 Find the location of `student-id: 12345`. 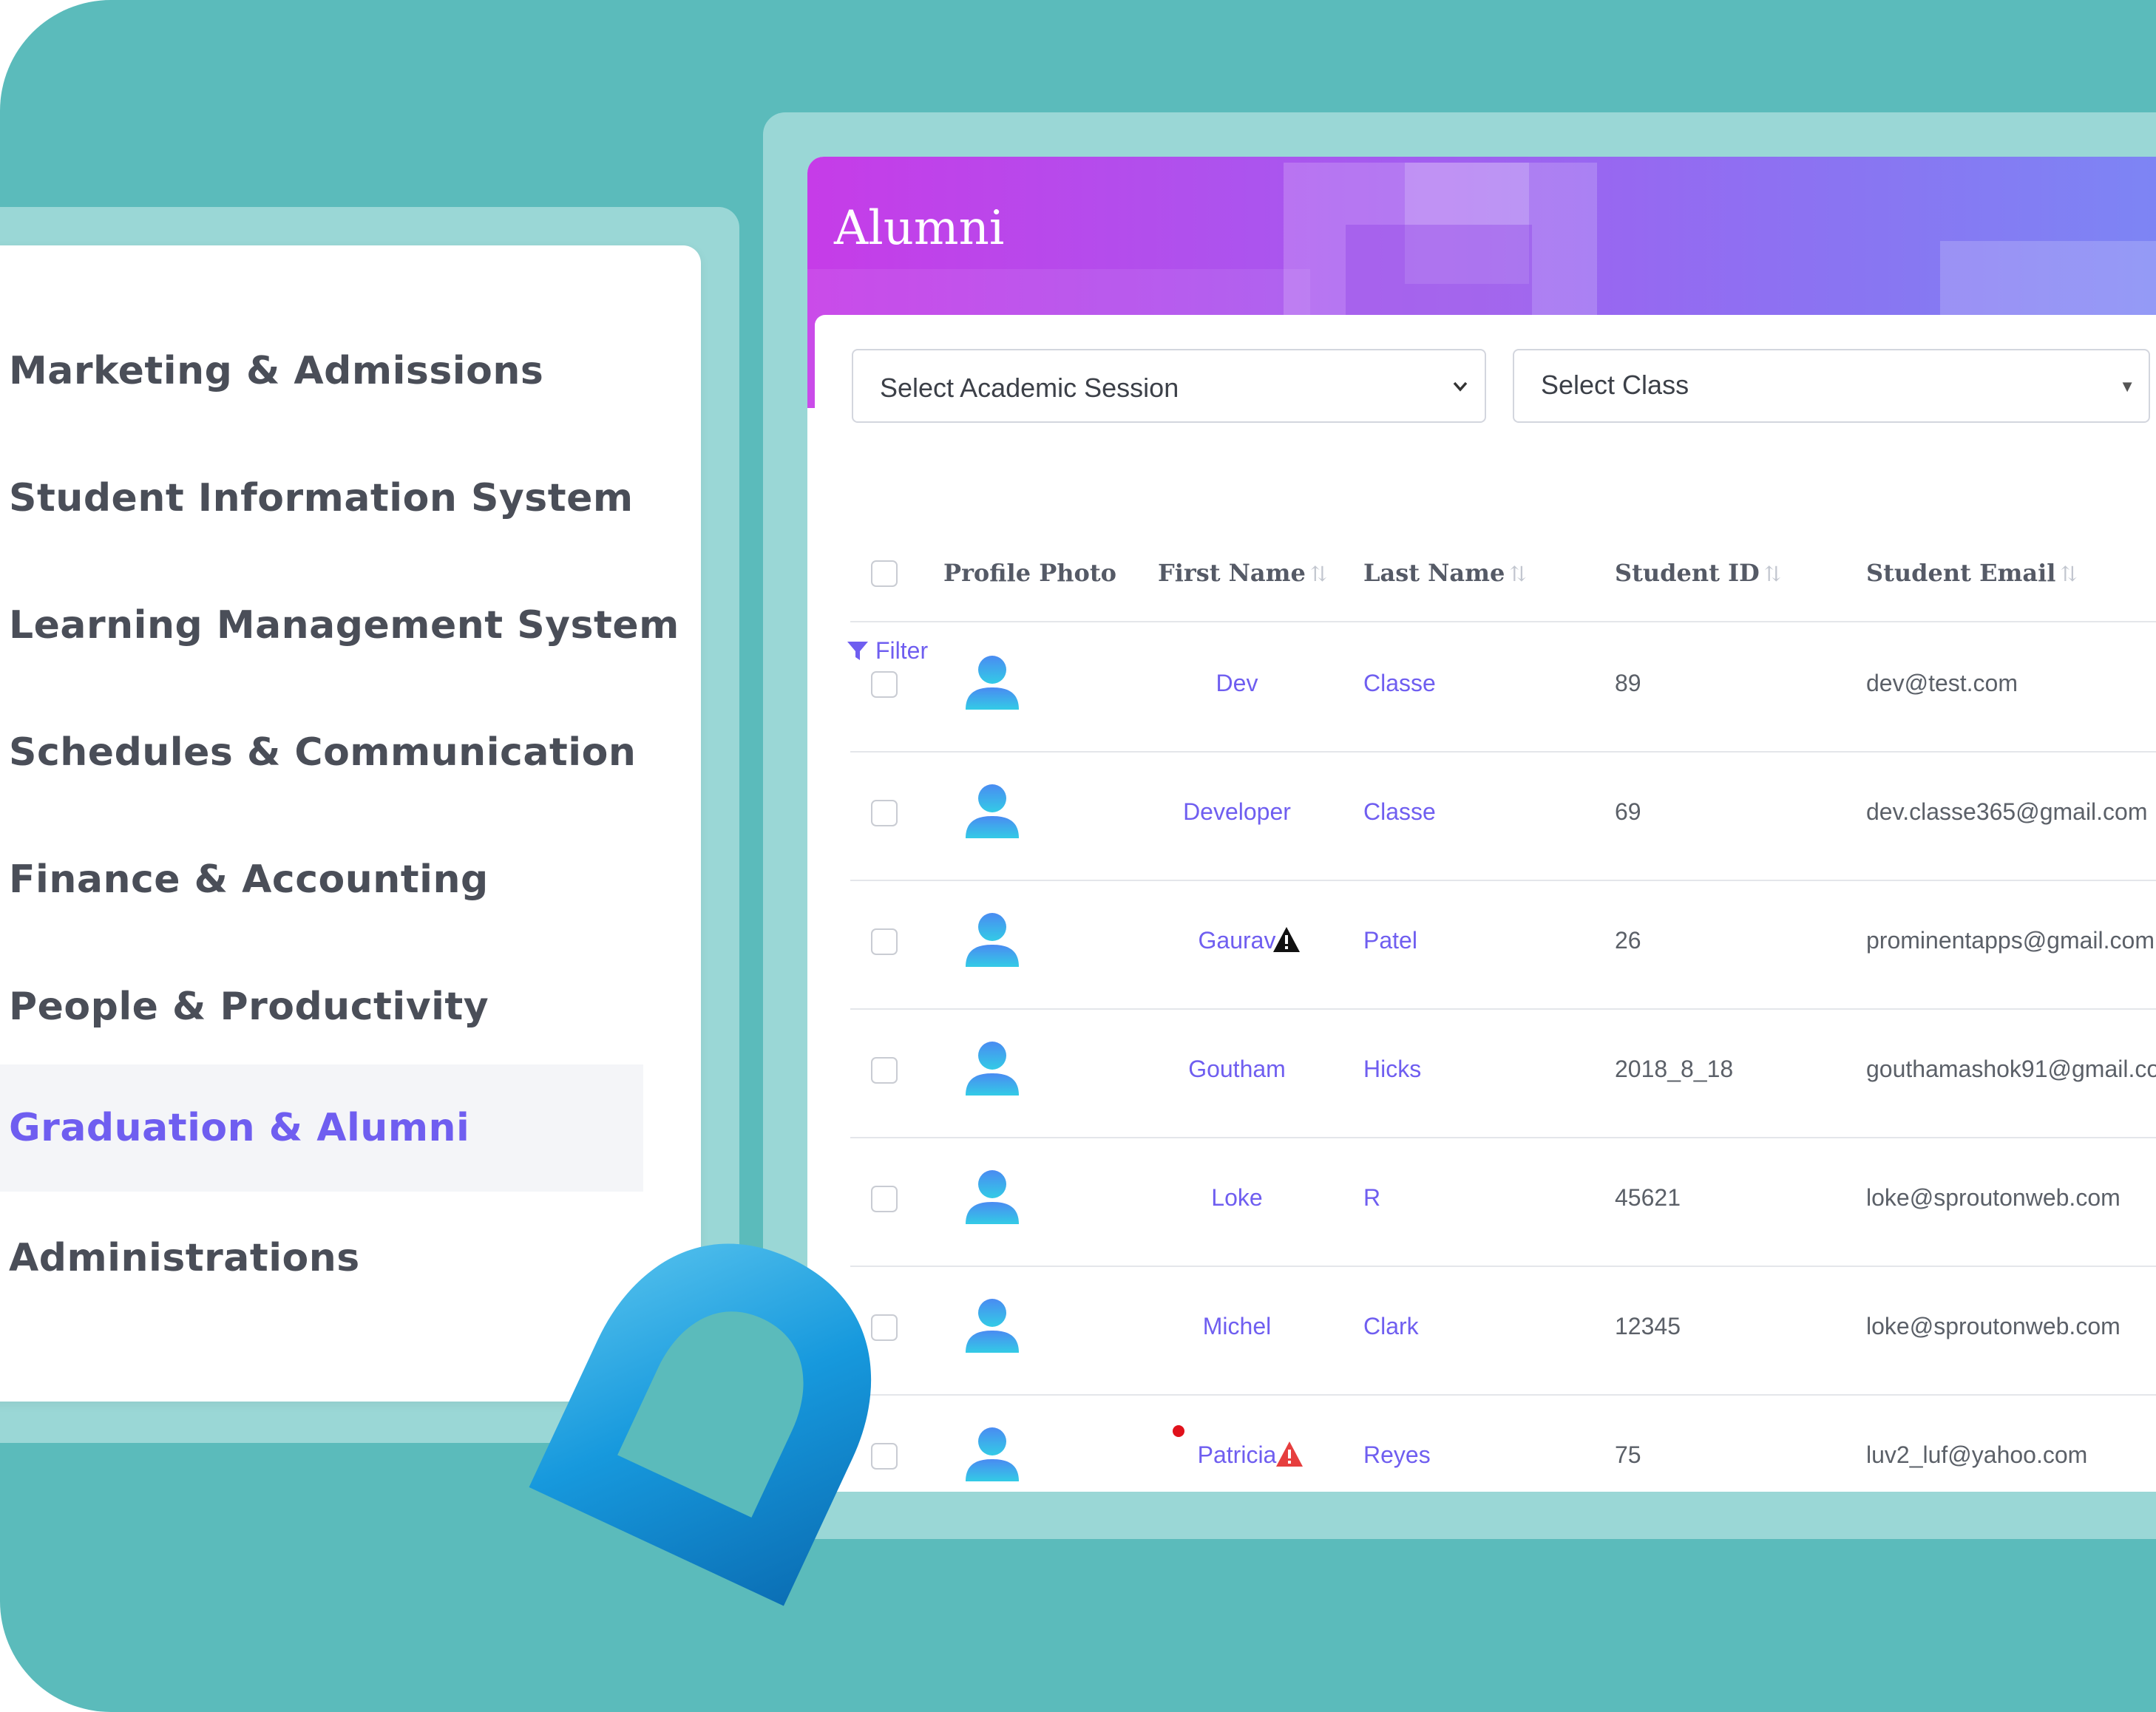

student-id: 12345 is located at coordinates (1648, 1326).